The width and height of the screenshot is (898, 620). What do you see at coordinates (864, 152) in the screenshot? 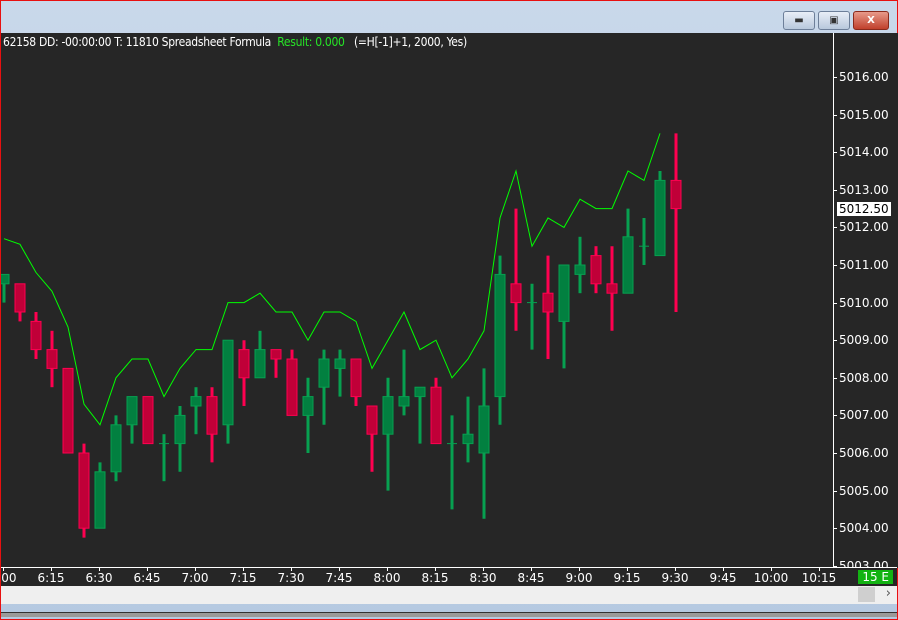
I see `price-label: 5014.00` at bounding box center [864, 152].